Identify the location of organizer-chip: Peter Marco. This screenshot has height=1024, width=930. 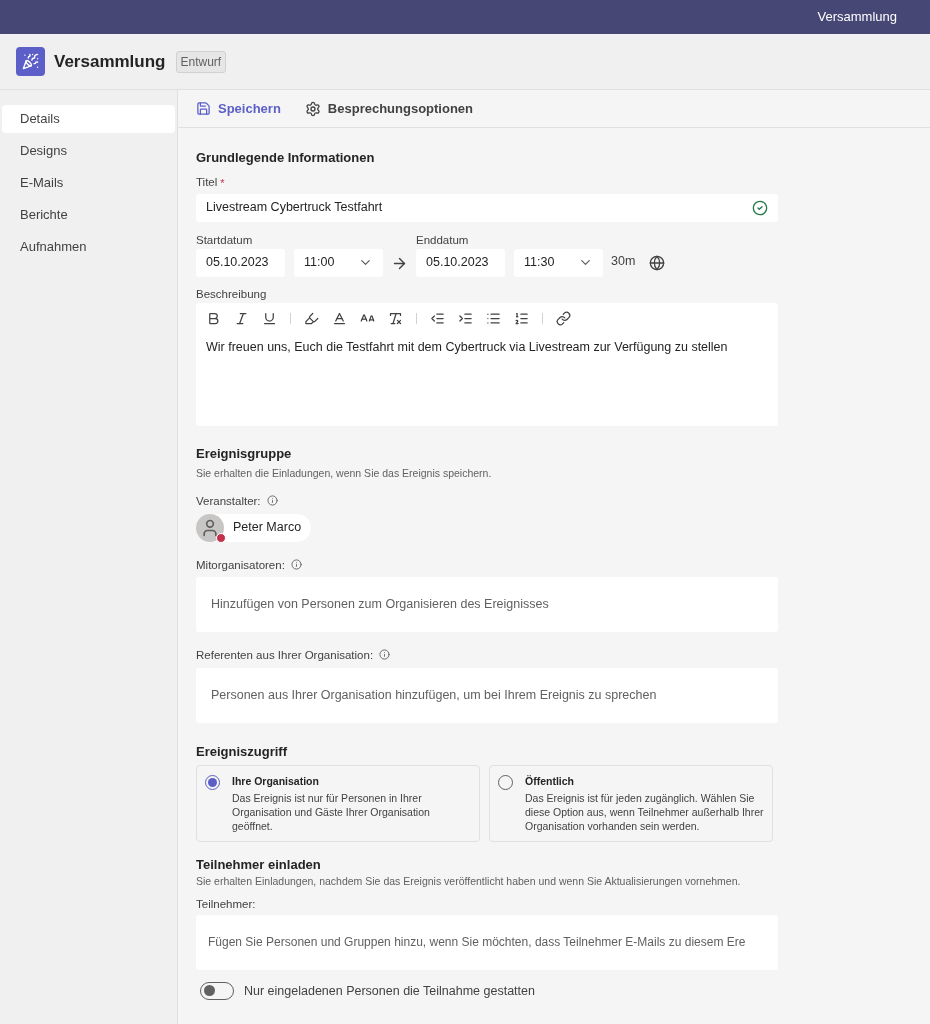
(254, 527).